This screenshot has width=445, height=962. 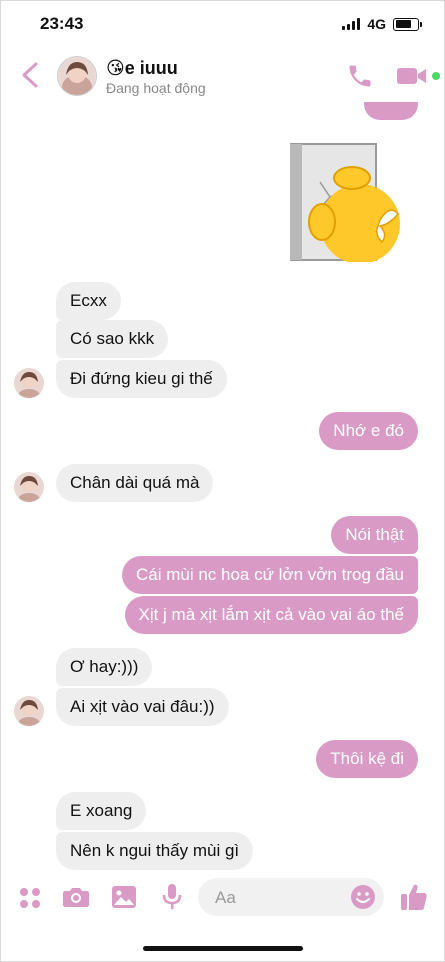 I want to click on message-bubble-incoming: Ơ hay:))), so click(x=104, y=667).